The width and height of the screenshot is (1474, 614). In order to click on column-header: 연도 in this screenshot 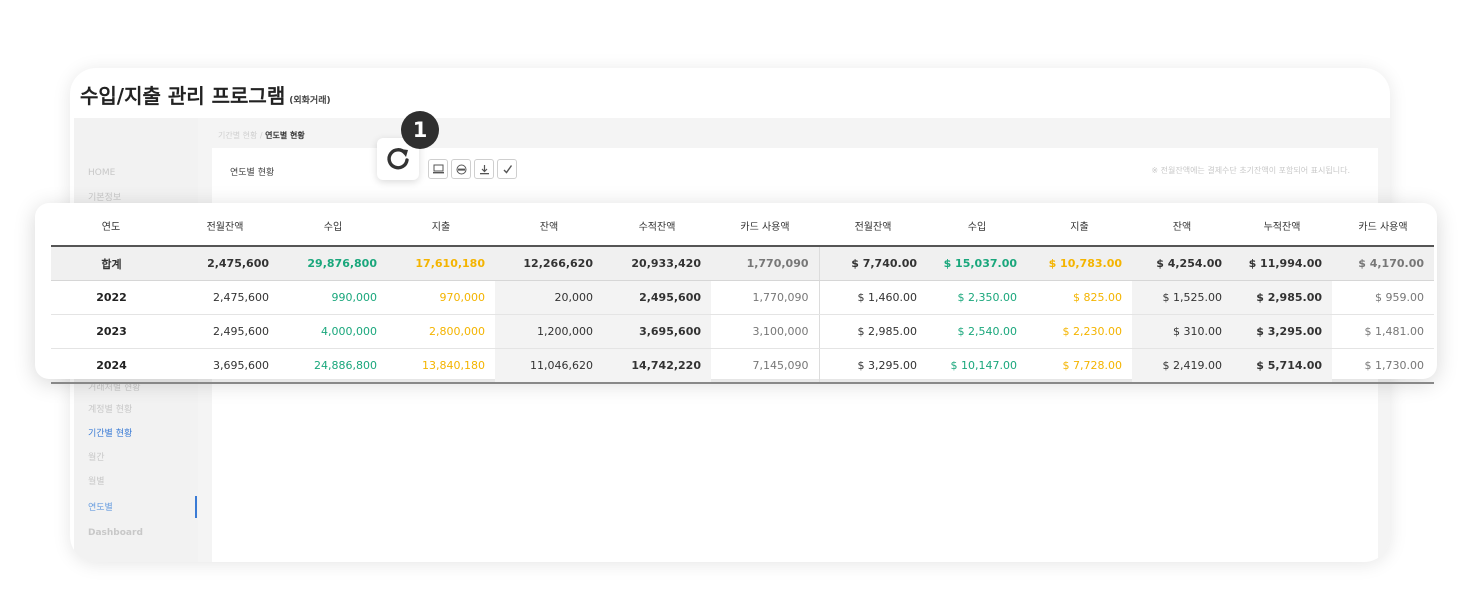, I will do `click(111, 226)`.